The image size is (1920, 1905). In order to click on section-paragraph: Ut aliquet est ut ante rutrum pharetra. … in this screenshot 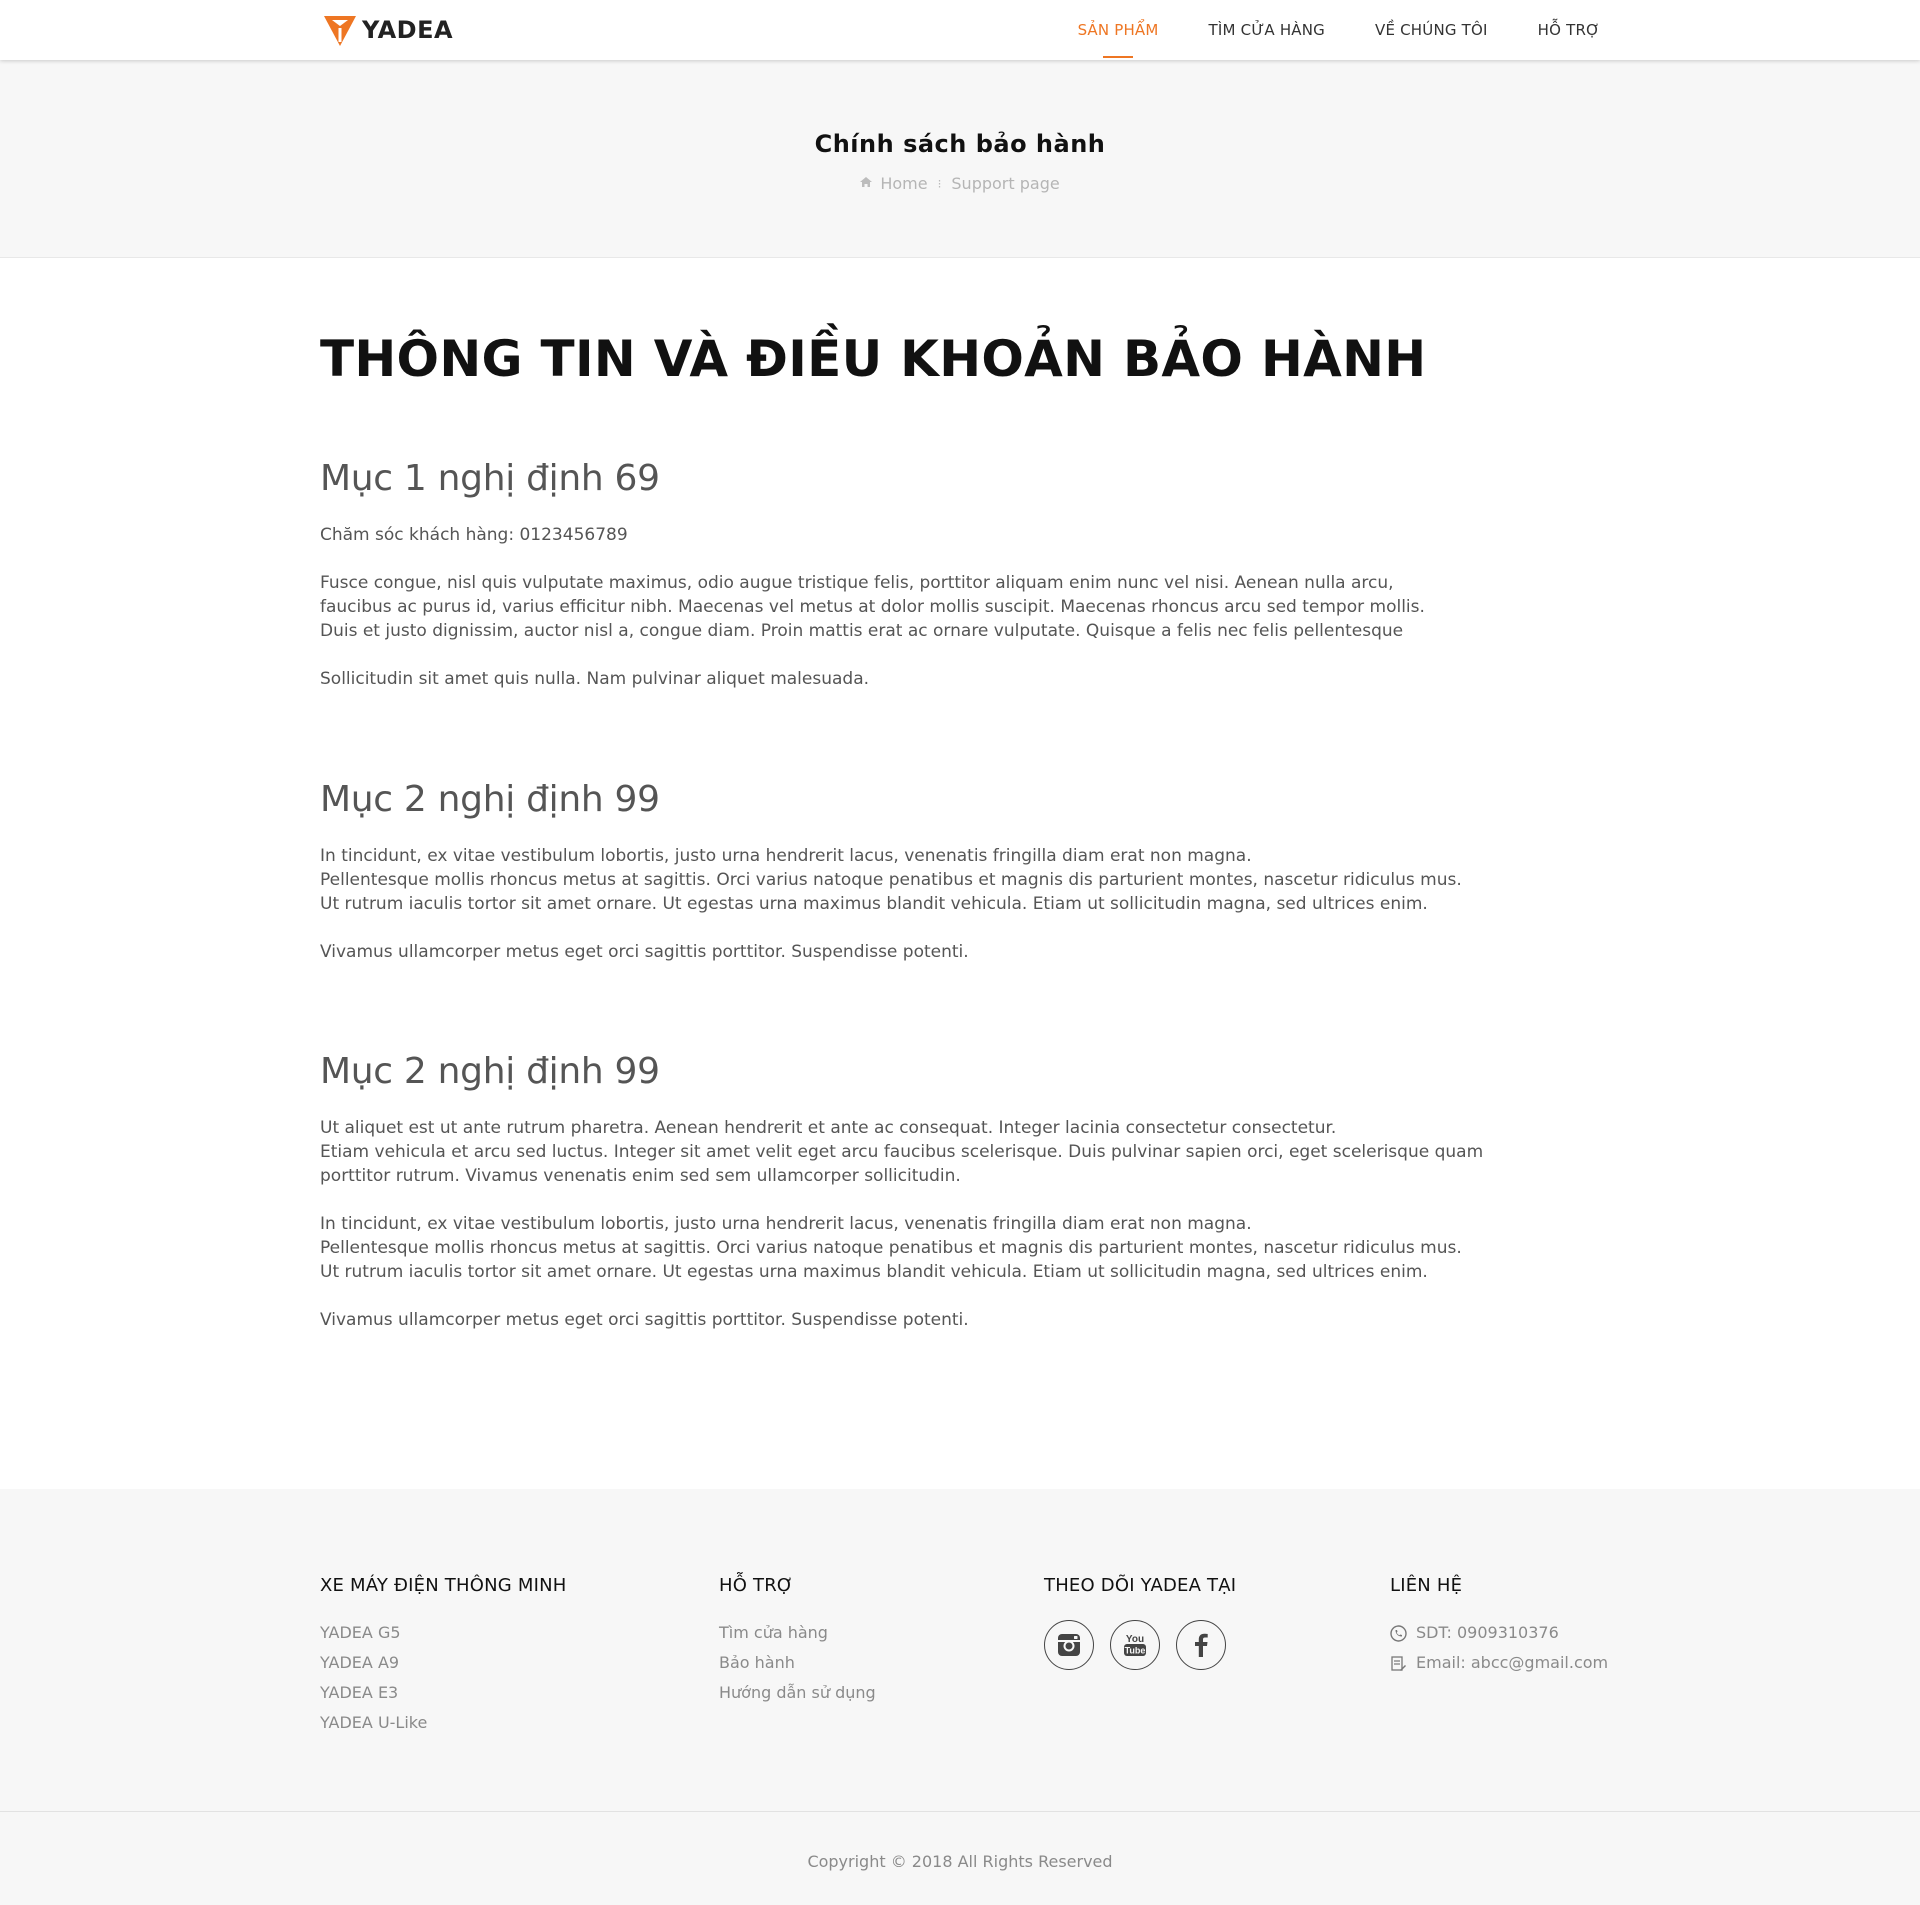, I will do `click(902, 1152)`.